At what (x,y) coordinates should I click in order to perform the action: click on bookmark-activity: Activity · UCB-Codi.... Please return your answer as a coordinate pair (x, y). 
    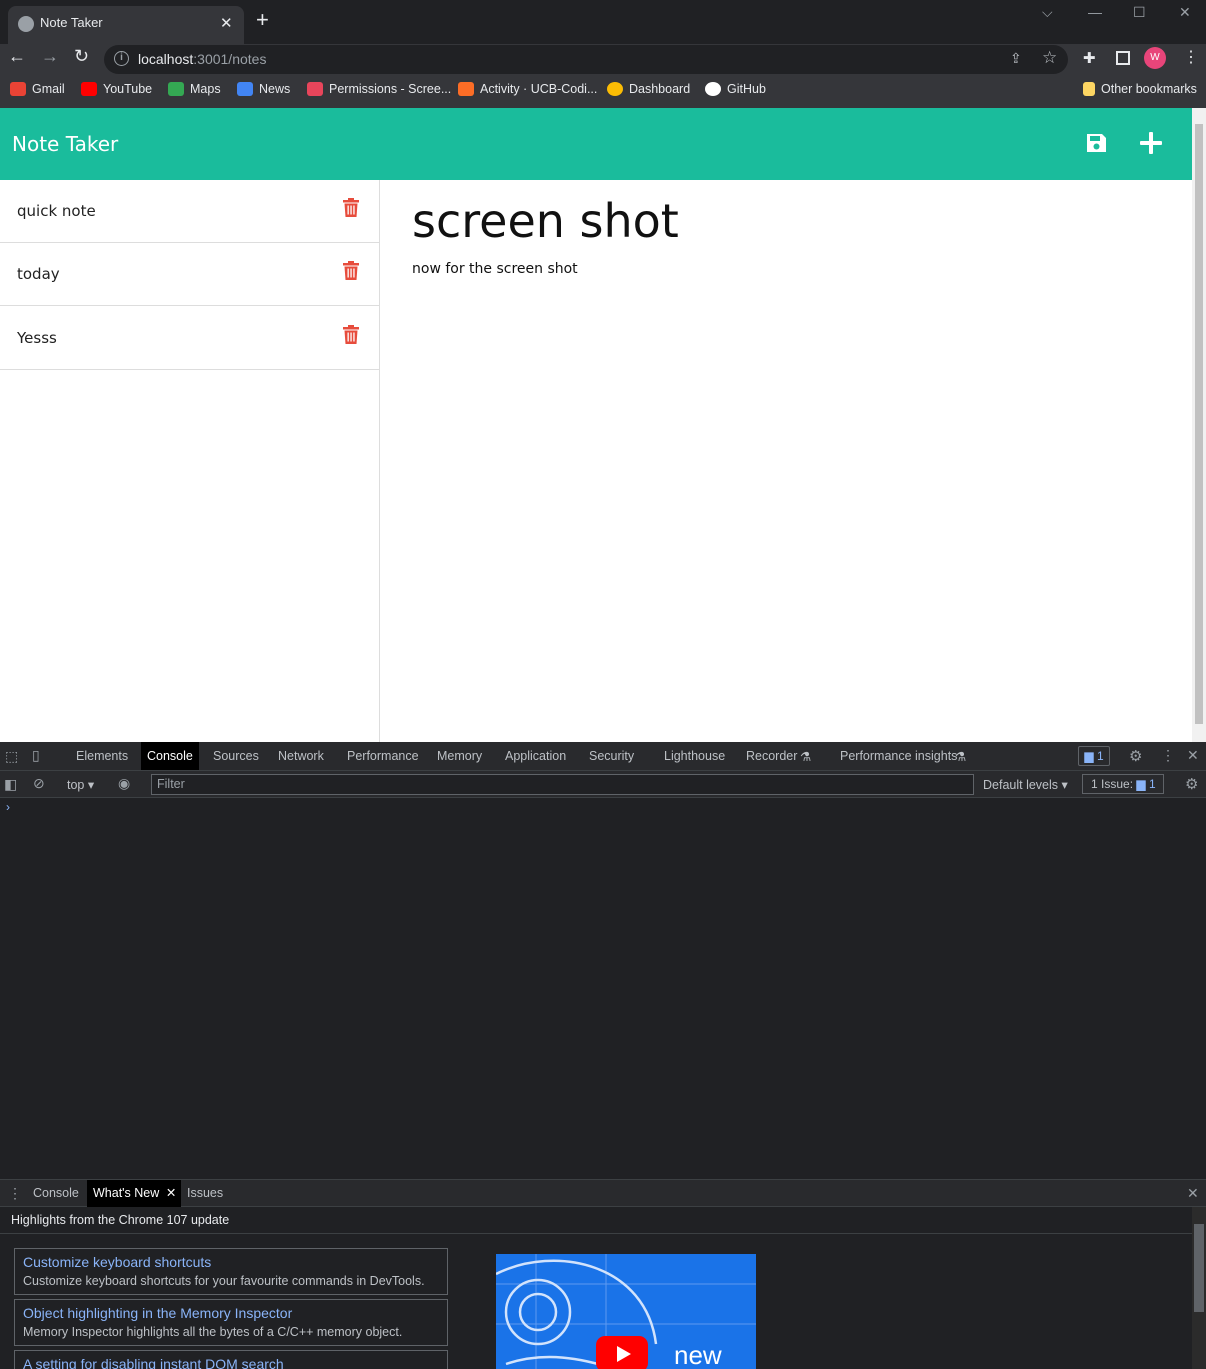
    Looking at the image, I should click on (527, 89).